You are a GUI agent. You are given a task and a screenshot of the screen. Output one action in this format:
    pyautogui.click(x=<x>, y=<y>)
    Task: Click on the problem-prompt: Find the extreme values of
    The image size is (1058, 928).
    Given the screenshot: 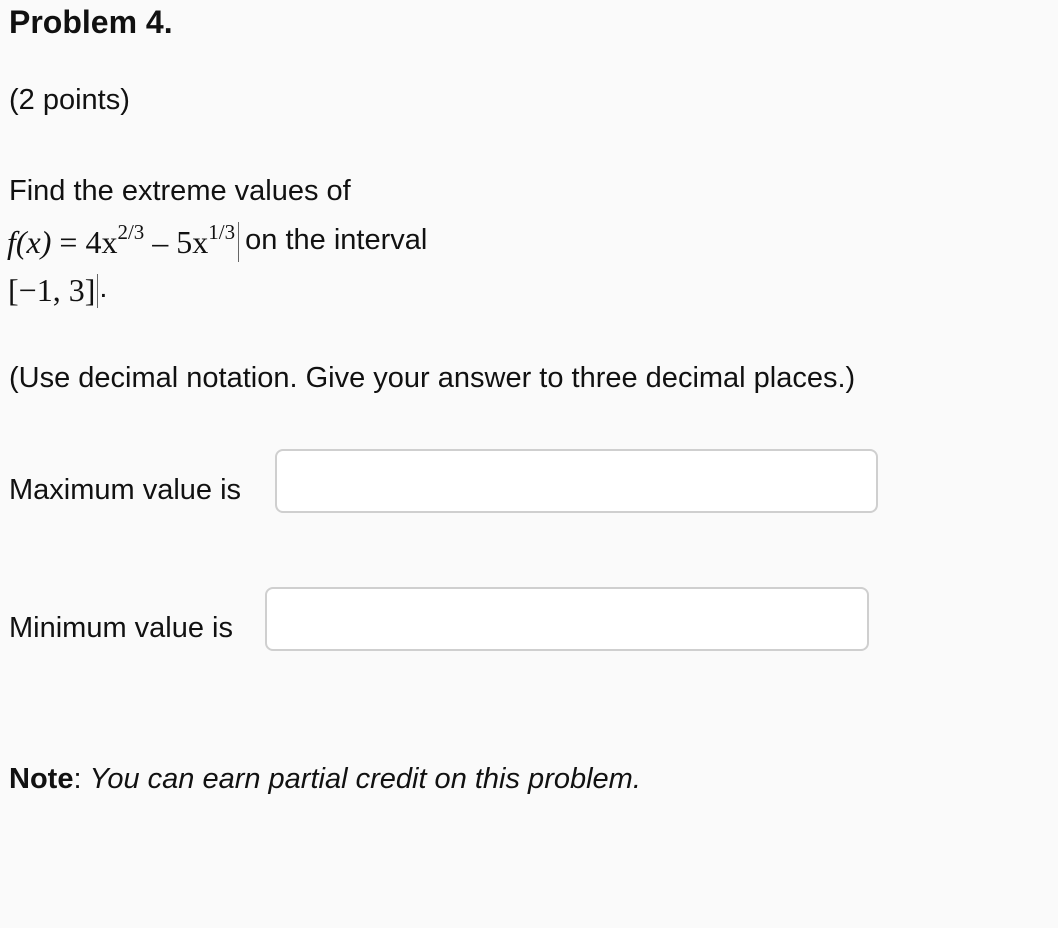 What is the action you would take?
    pyautogui.click(x=180, y=191)
    